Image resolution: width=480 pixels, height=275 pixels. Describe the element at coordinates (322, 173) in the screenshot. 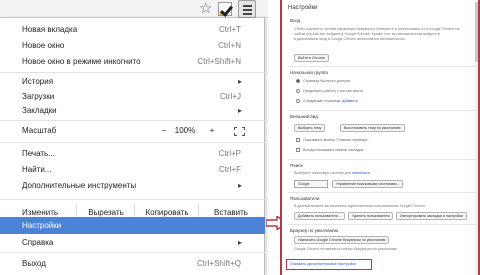

I see `search-description-text: Выберите поисковую систему для` at that location.